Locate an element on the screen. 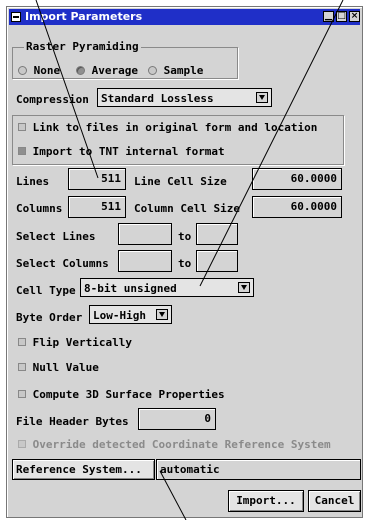 The width and height of the screenshot is (370, 520). callout-line-reference is located at coordinates (173, 495).